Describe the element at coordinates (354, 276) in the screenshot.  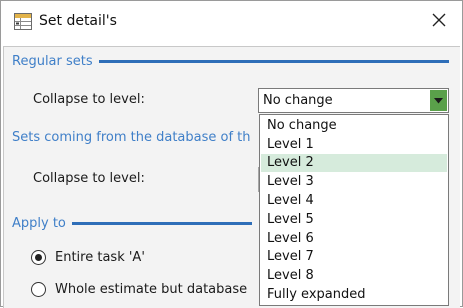
I see `list-item: Level 8` at that location.